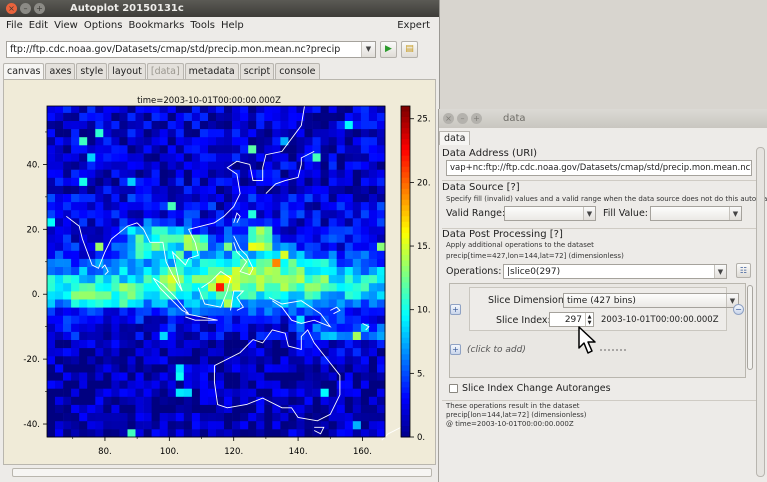  Describe the element at coordinates (455, 349) in the screenshot. I see `add-operation-icon: +` at that location.